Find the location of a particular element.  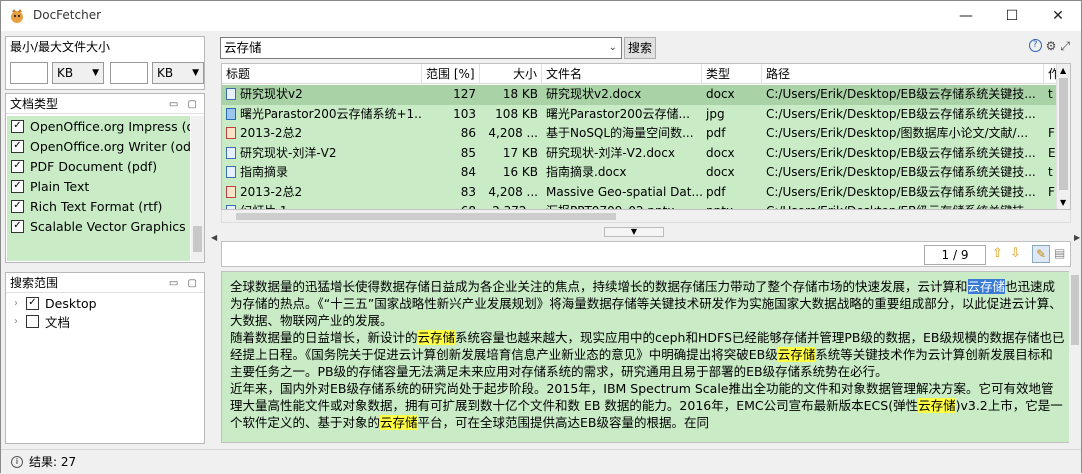

list-item: ✓ PDF Document (pdf) is located at coordinates (98, 166).